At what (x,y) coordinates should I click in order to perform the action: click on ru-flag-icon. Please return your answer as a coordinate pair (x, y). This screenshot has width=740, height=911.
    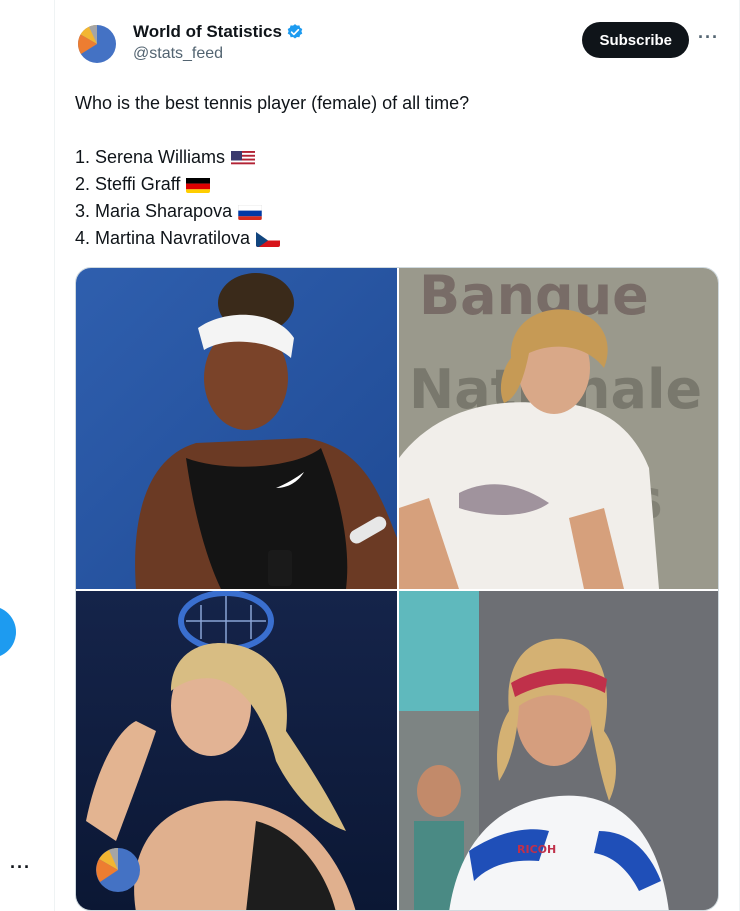
    Looking at the image, I should click on (250, 211).